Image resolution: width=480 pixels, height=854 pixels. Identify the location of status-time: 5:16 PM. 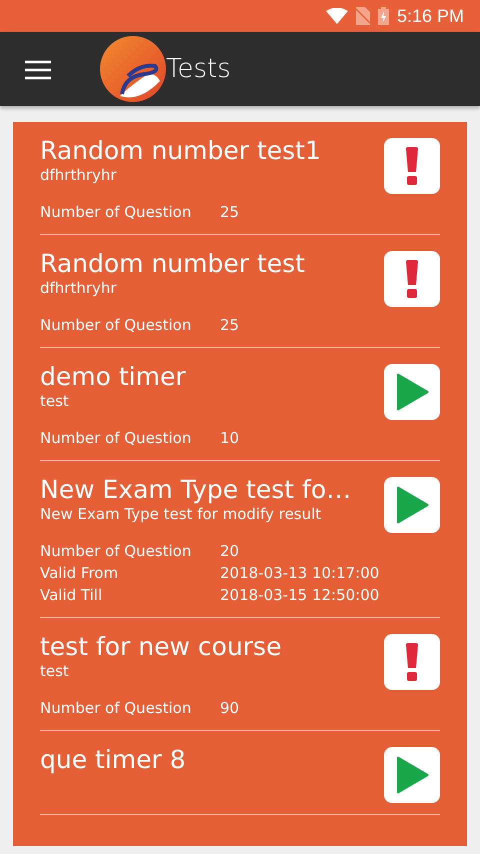
(430, 16).